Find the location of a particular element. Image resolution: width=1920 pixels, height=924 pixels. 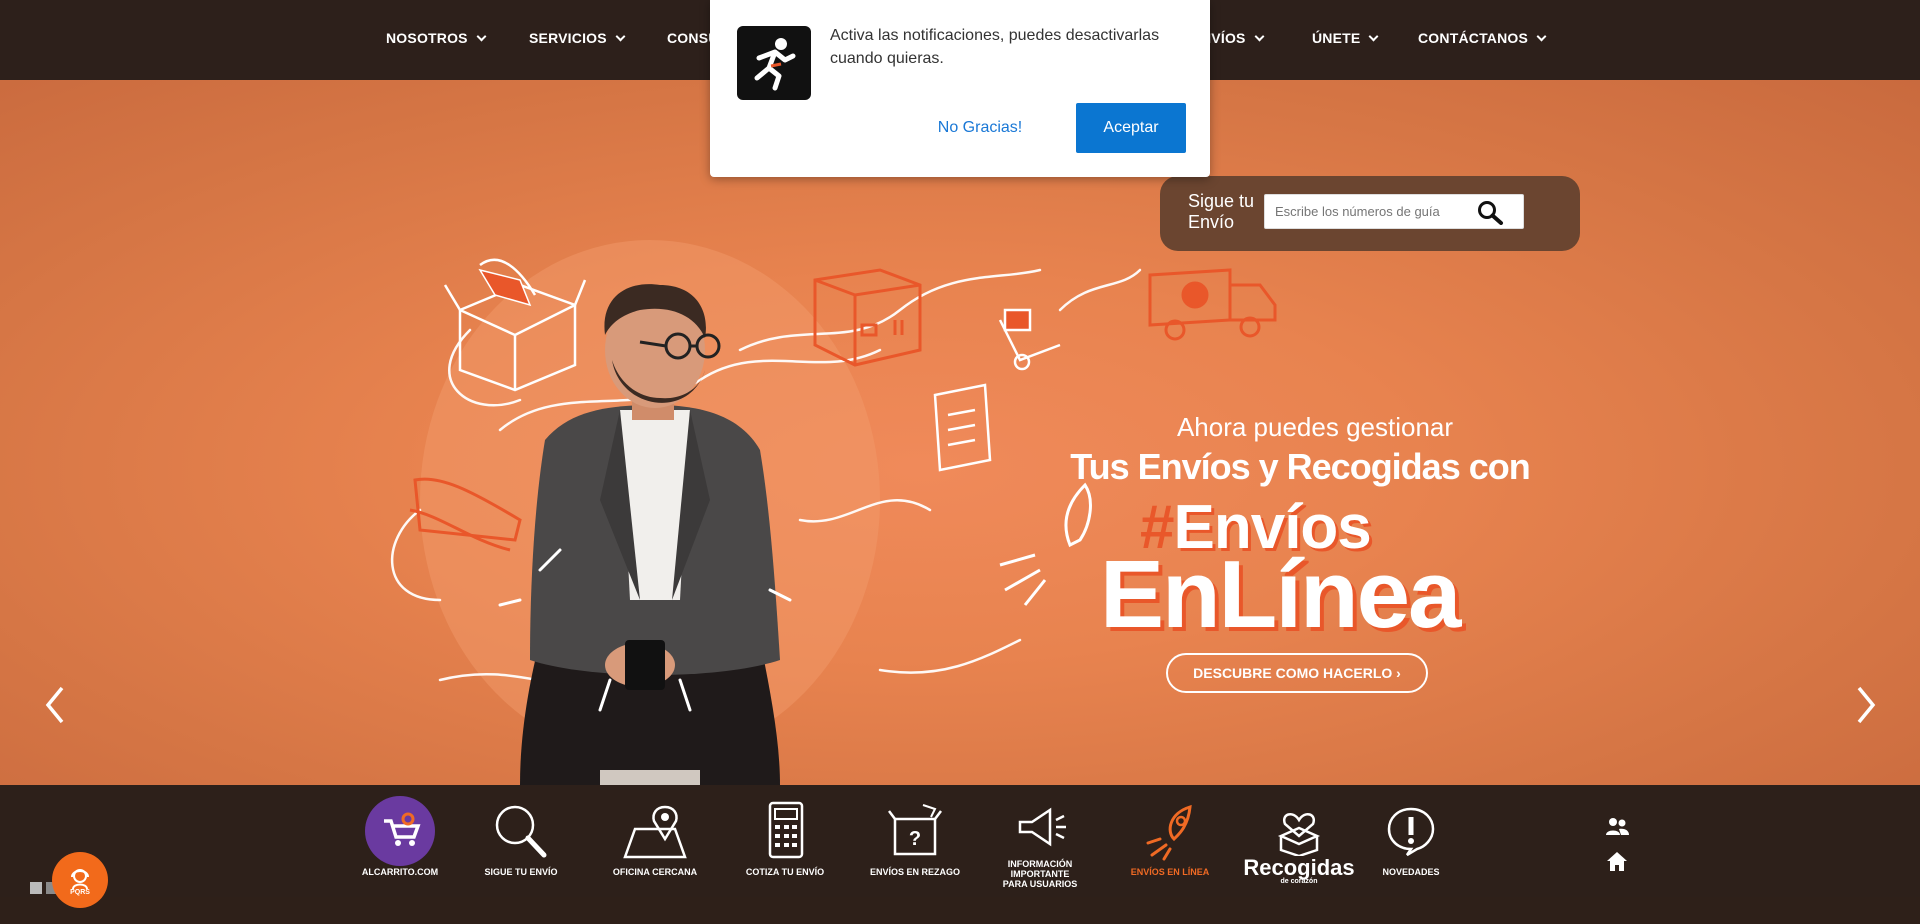

box-question-icon: ? is located at coordinates (915, 831).